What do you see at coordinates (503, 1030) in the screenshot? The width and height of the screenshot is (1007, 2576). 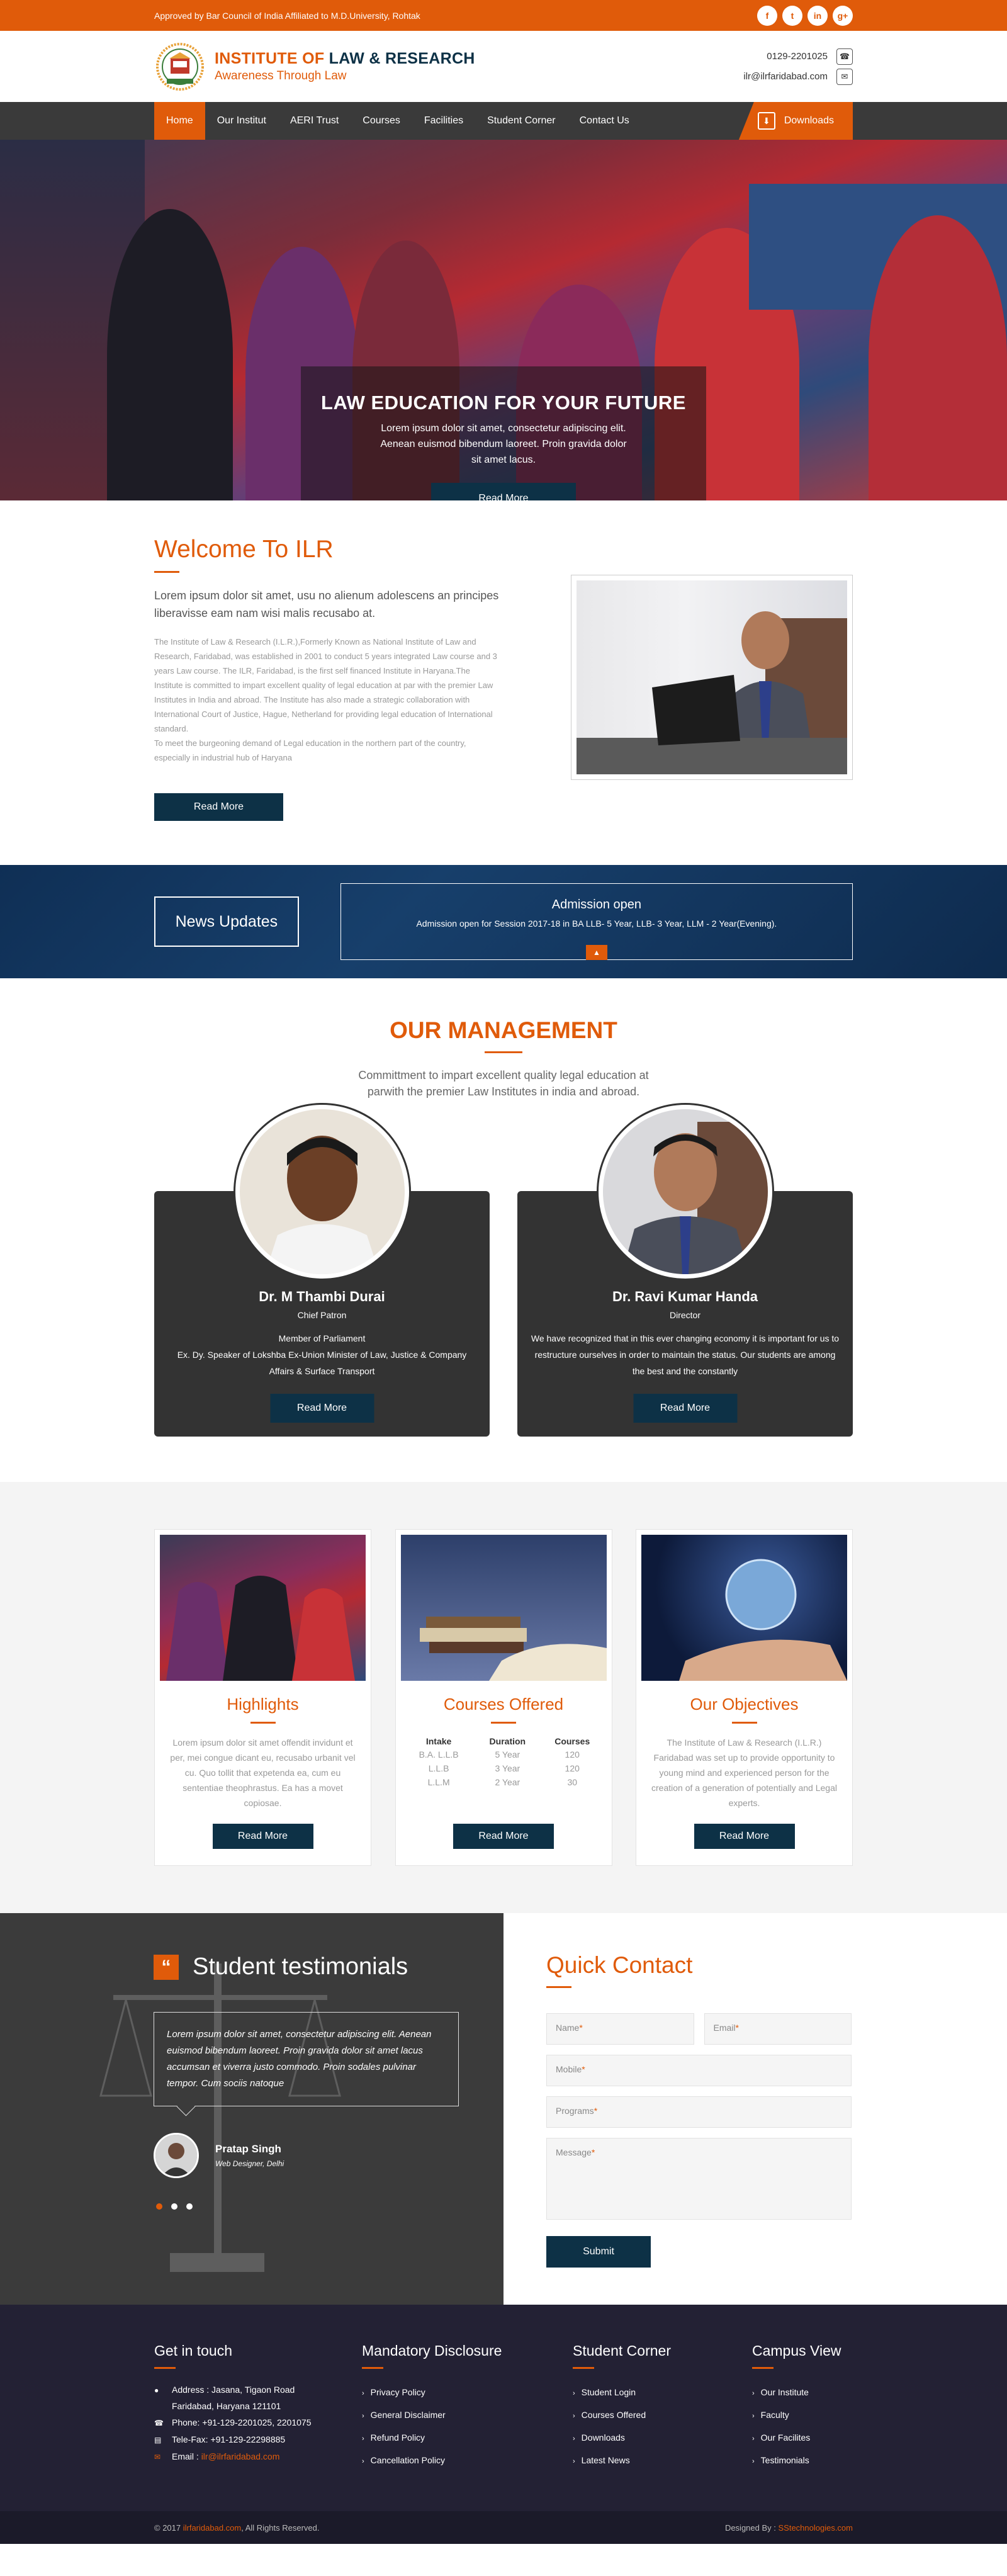 I see `management-title: OUR MANAGEMENT` at bounding box center [503, 1030].